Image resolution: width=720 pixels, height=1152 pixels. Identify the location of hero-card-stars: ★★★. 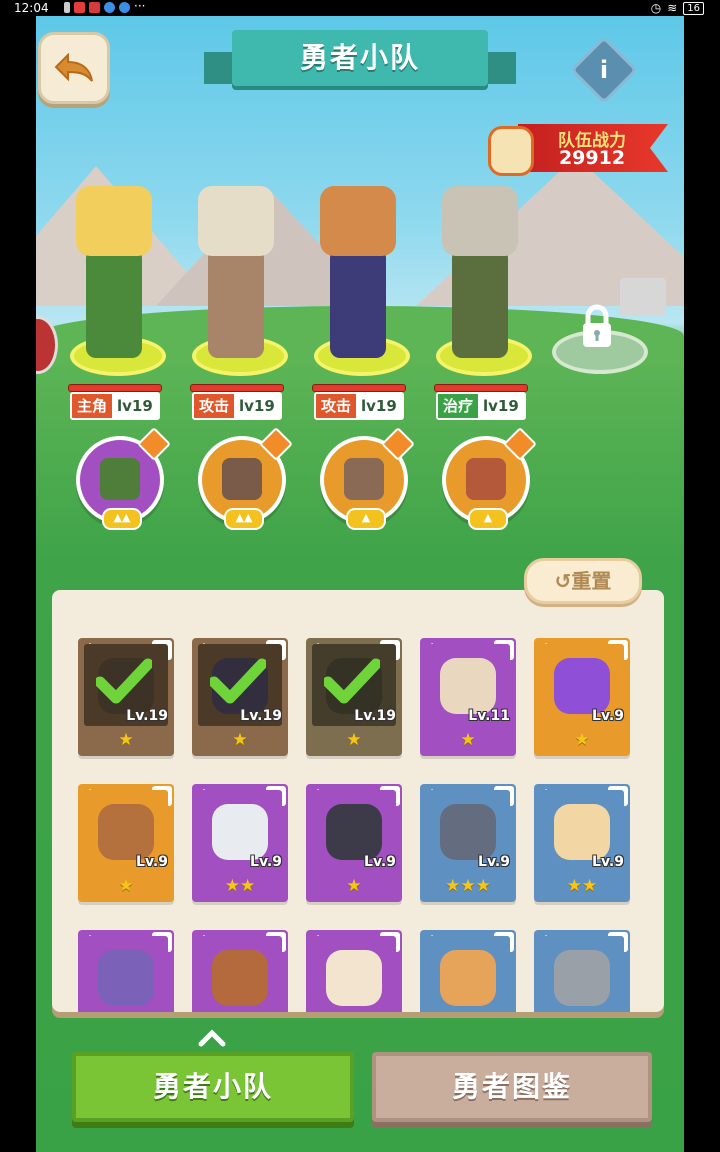
(468, 886).